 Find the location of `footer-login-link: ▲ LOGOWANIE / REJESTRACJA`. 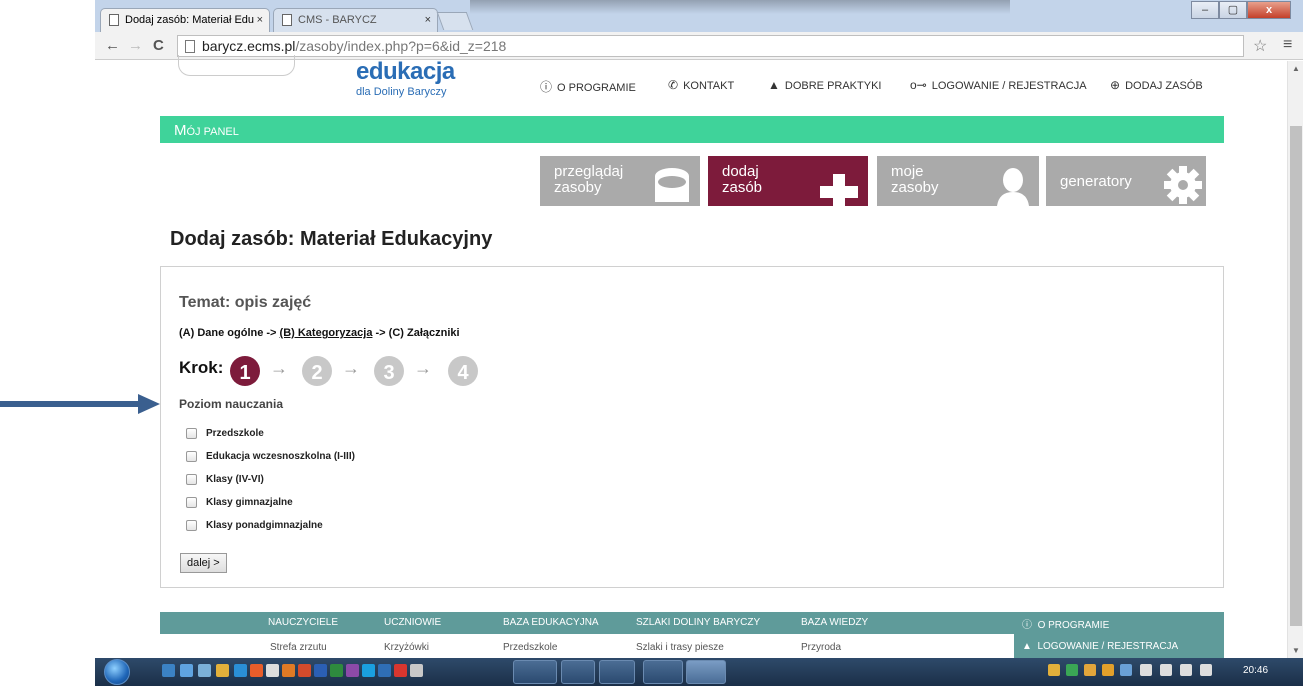

footer-login-link: ▲ LOGOWANIE / REJESTRACJA is located at coordinates (1100, 646).